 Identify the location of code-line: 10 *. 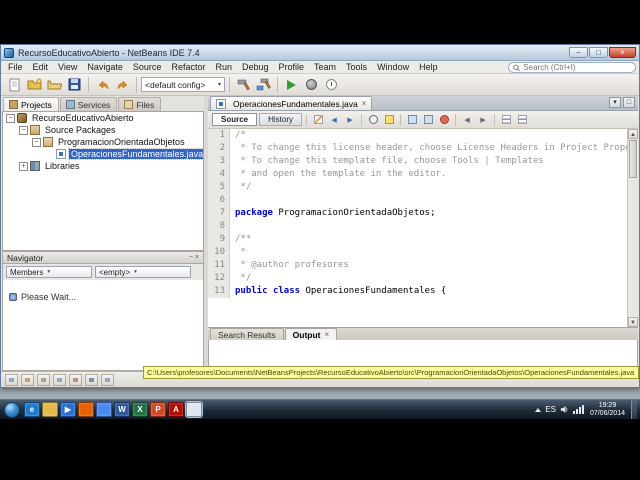
(423, 252).